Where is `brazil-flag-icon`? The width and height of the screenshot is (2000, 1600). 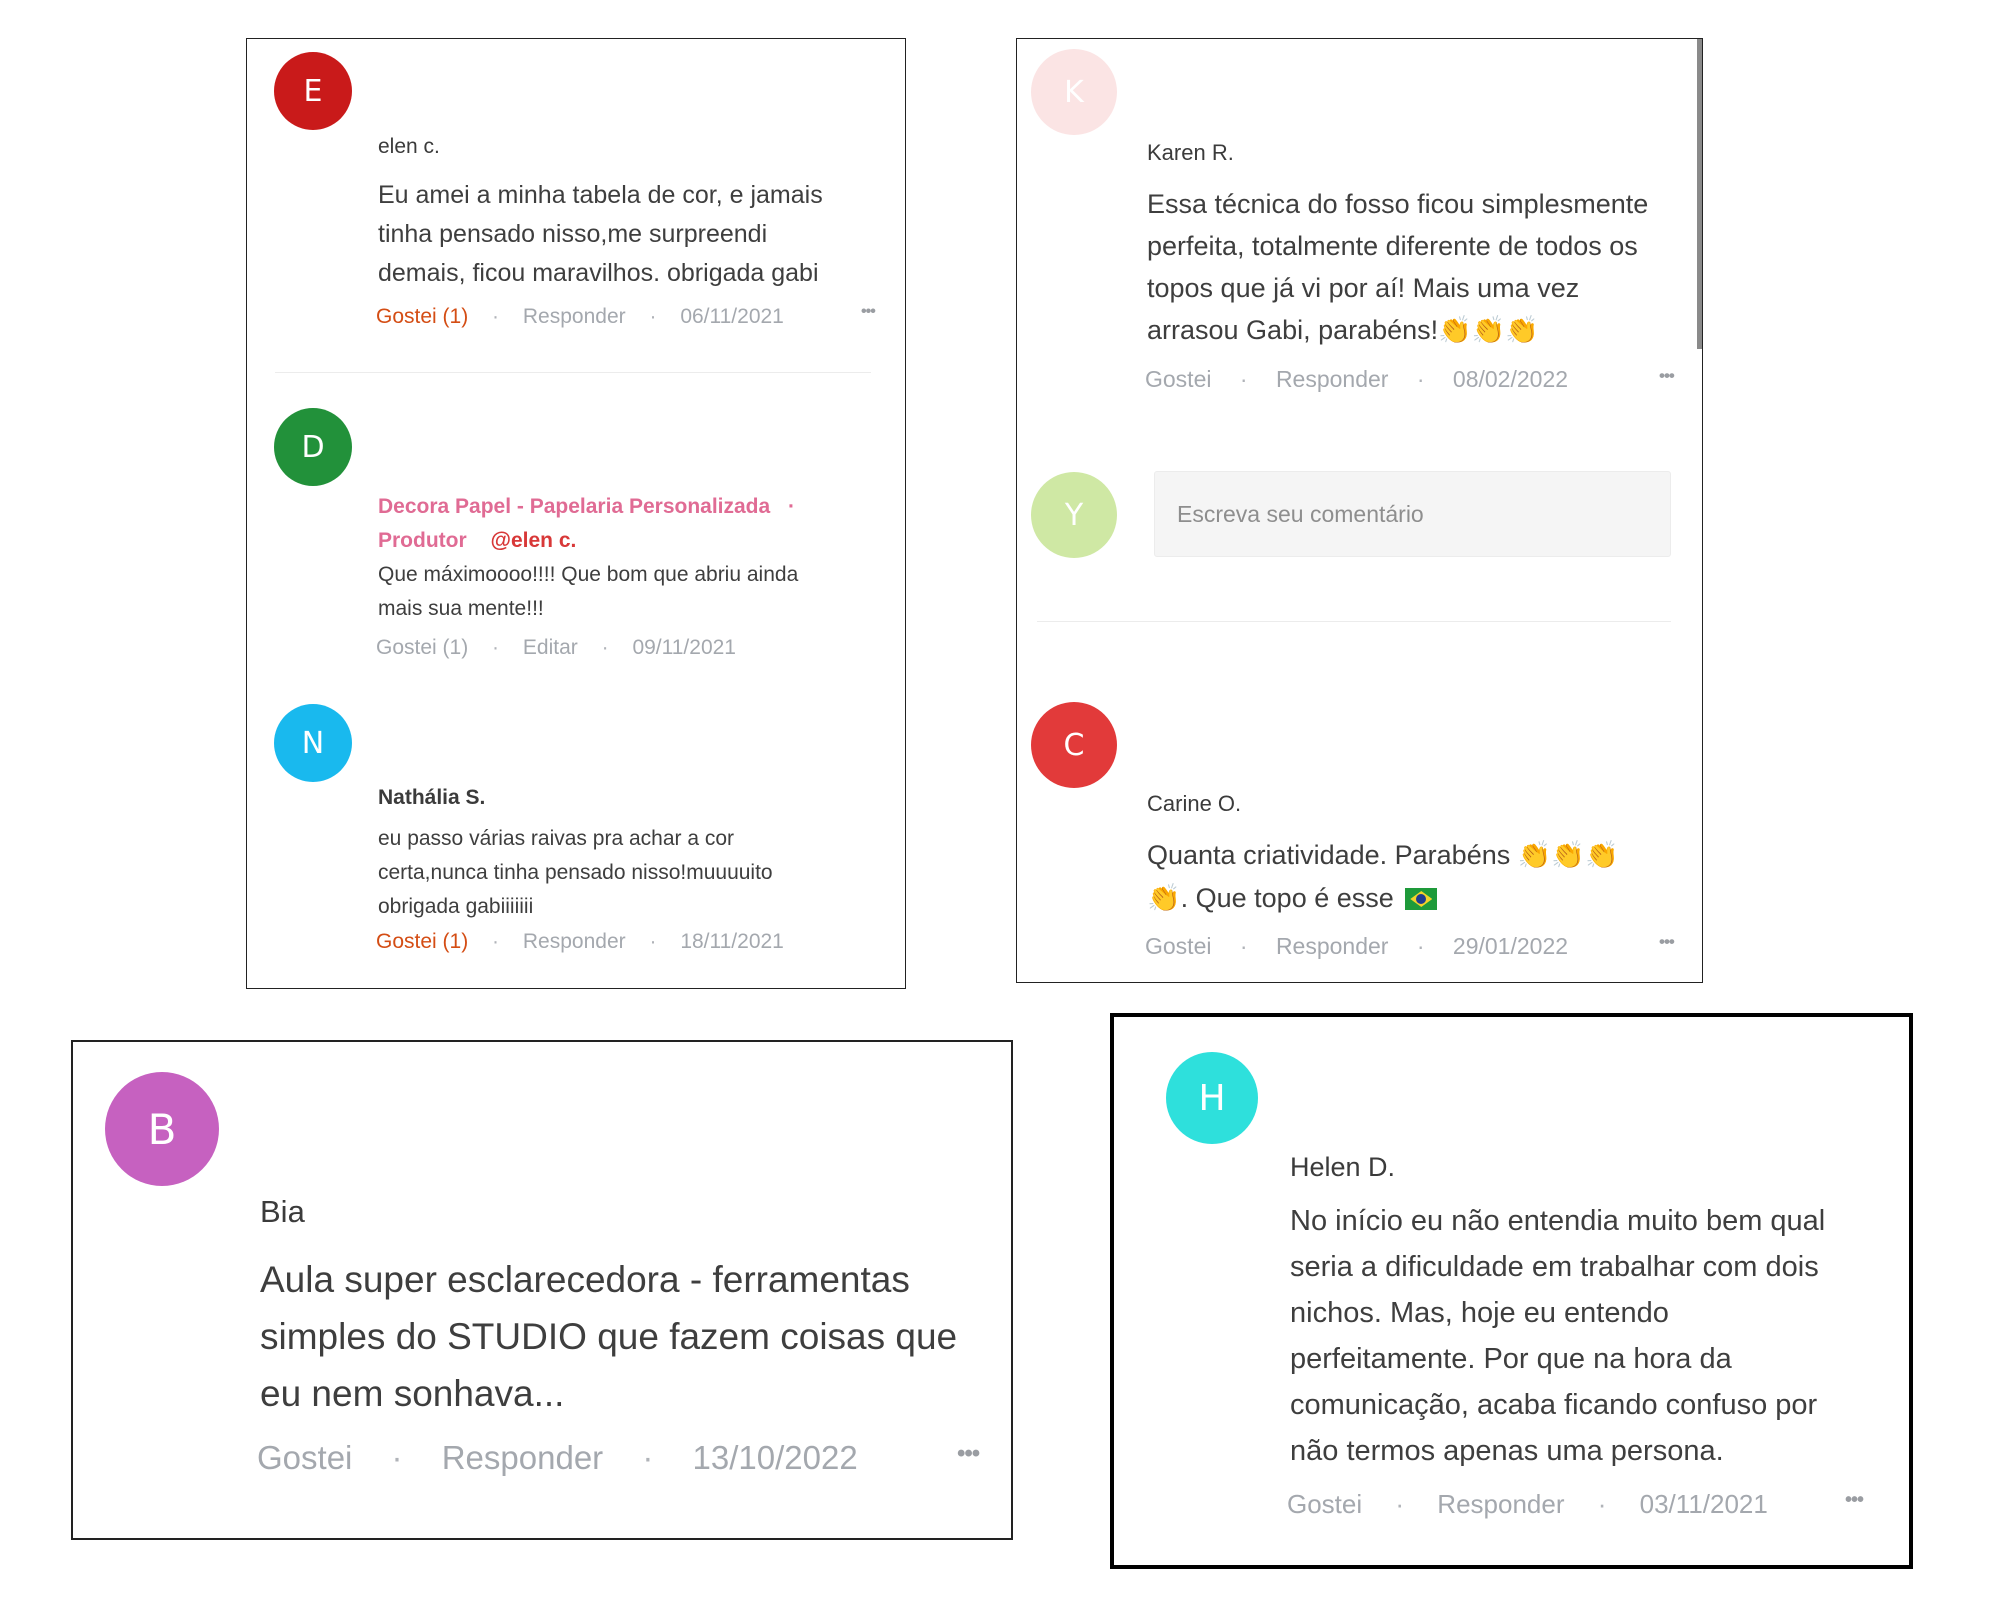 brazil-flag-icon is located at coordinates (1421, 899).